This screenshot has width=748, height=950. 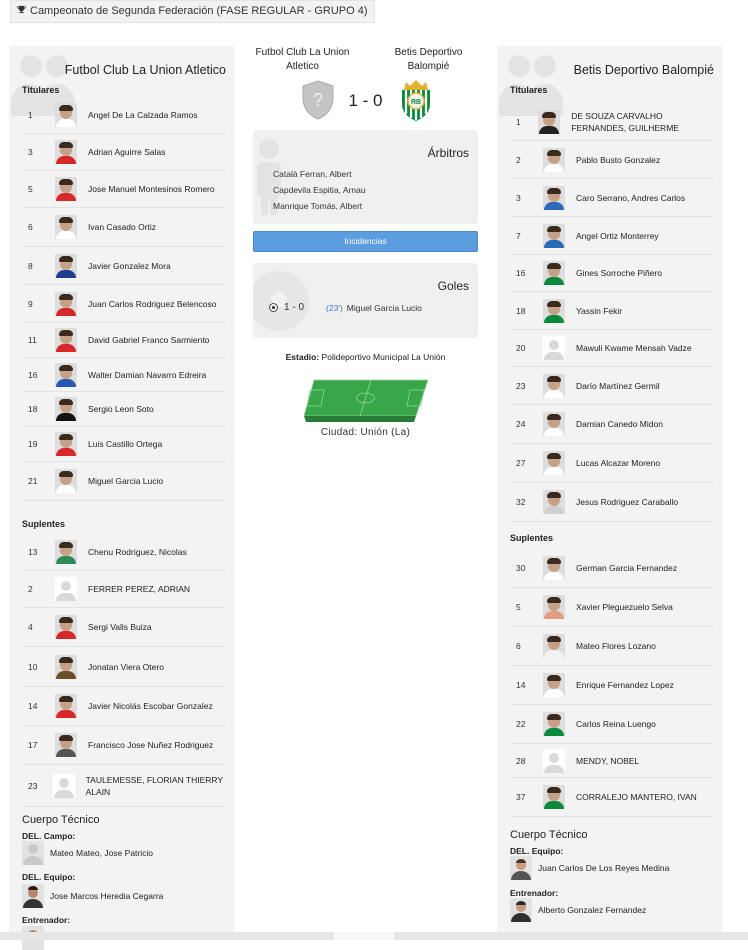 I want to click on player-name: Enrique Fernandez Lopez, so click(x=625, y=685).